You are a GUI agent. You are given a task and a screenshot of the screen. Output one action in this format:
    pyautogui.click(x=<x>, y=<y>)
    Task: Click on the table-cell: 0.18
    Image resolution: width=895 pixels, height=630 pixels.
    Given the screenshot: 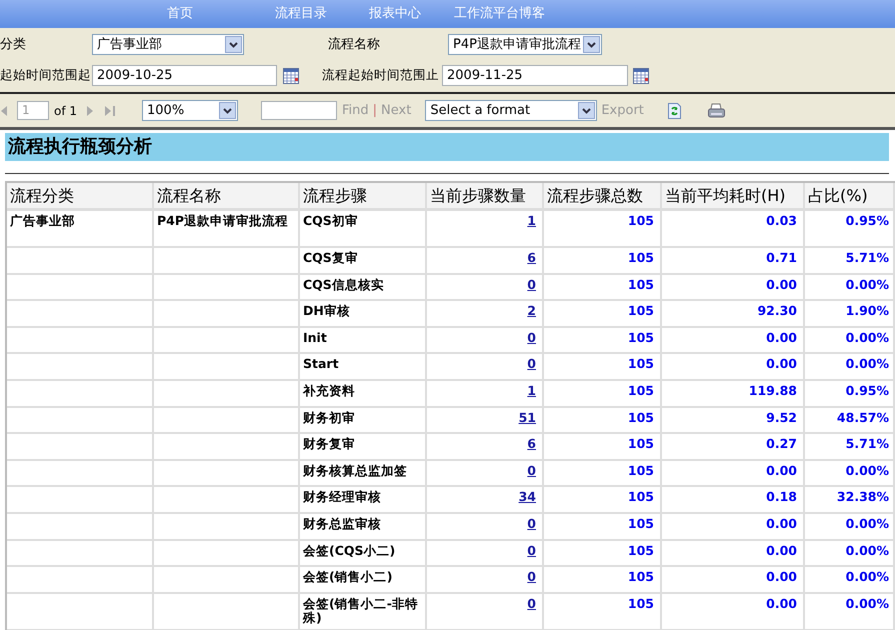 What is the action you would take?
    pyautogui.click(x=733, y=500)
    